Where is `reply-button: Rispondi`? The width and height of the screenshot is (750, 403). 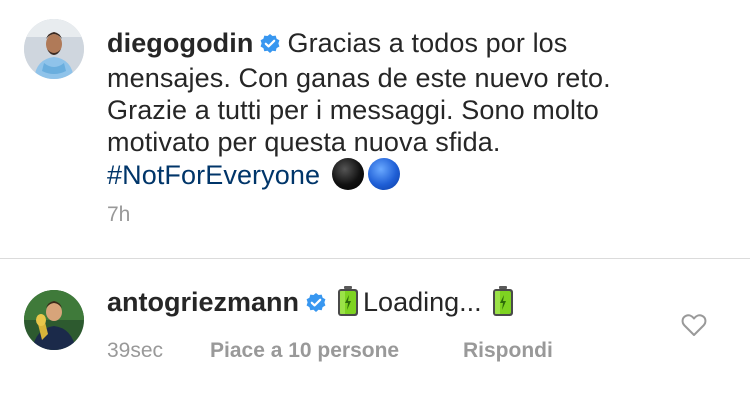 reply-button: Rispondi is located at coordinates (508, 351).